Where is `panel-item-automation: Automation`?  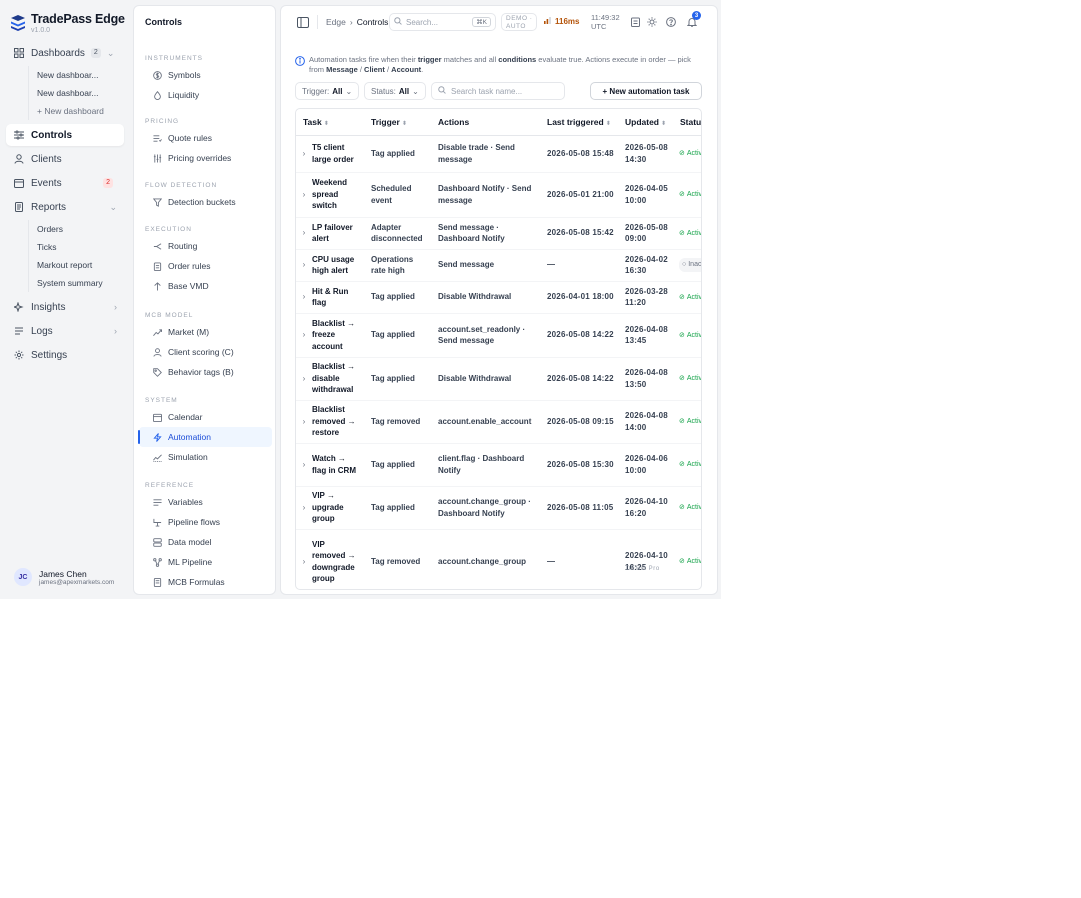
panel-item-automation: Automation is located at coordinates (205, 437).